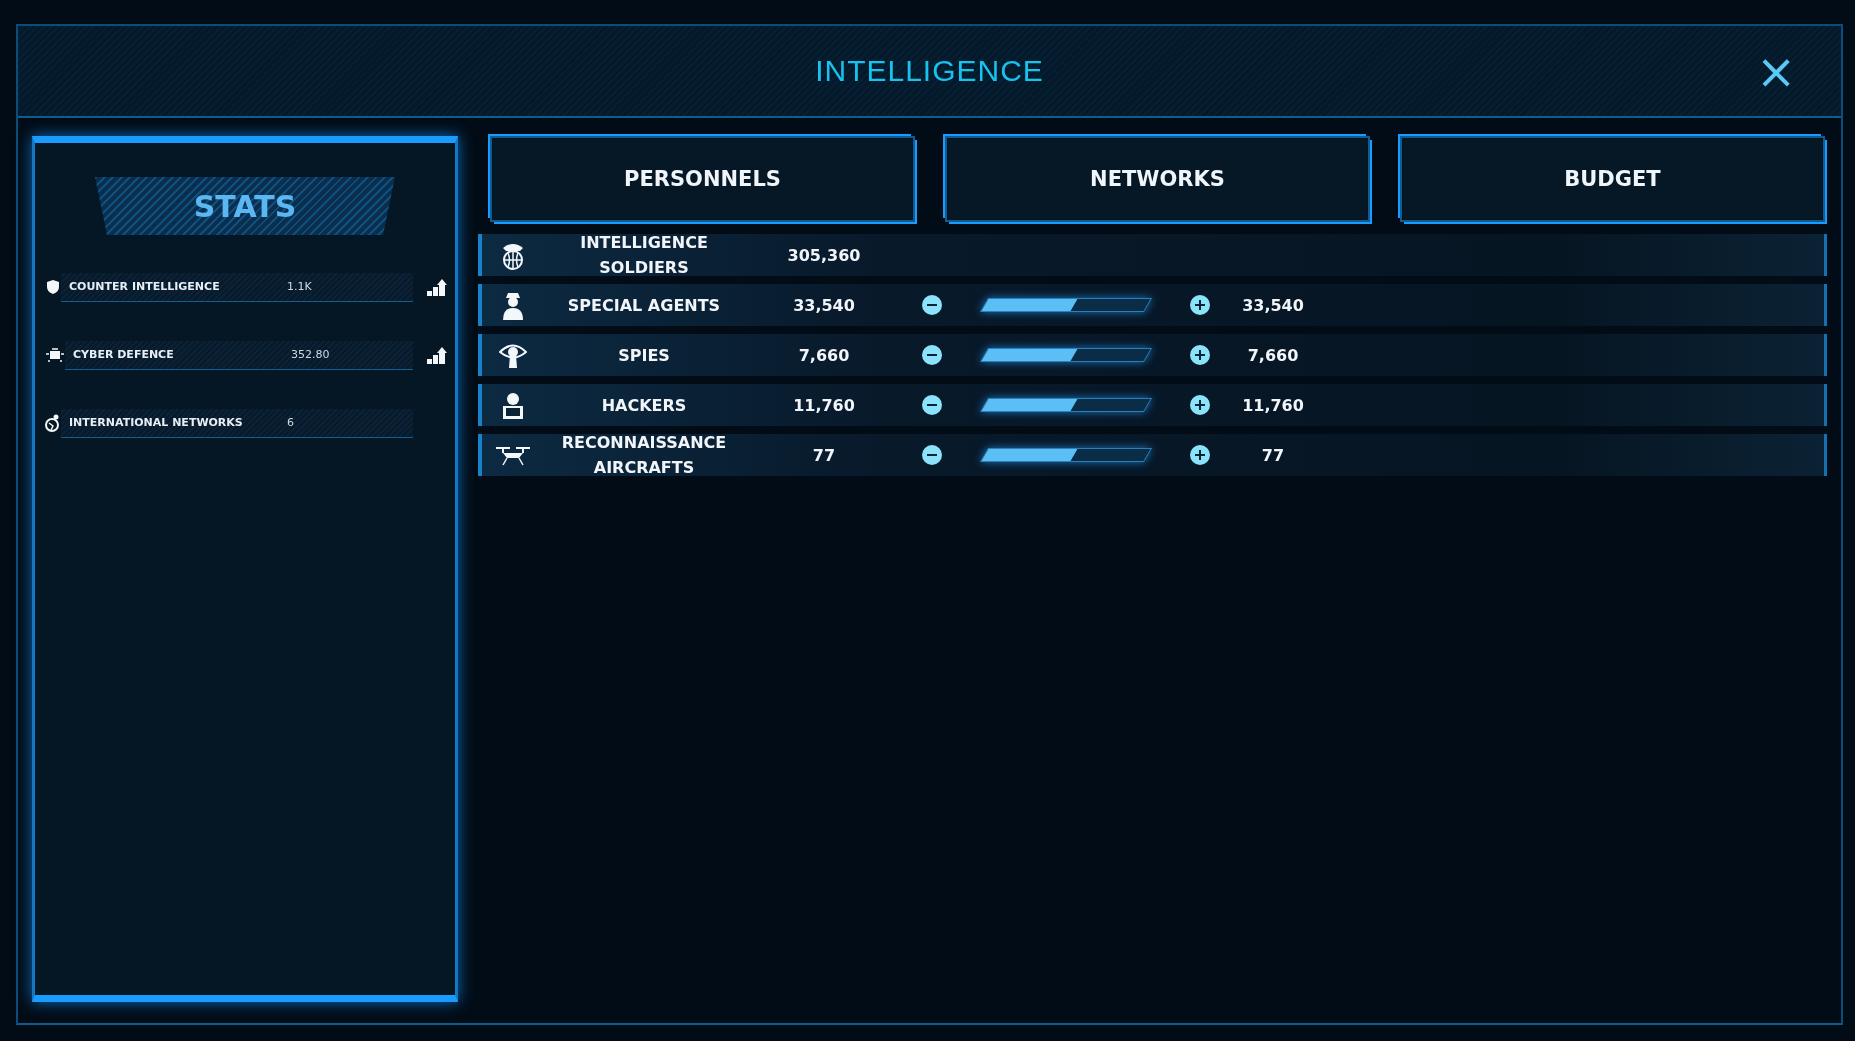 Image resolution: width=1855 pixels, height=1041 pixels. What do you see at coordinates (1273, 455) in the screenshot?
I see `target-count: 77` at bounding box center [1273, 455].